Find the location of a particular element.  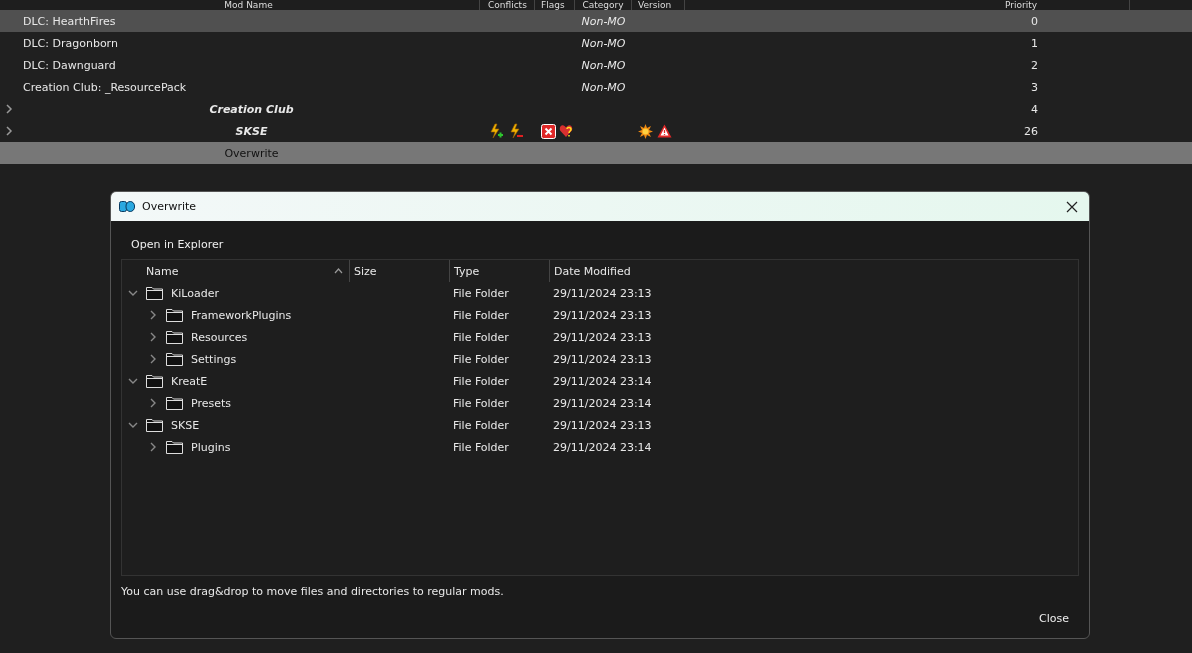

priority-value: 26 is located at coordinates (1031, 131).